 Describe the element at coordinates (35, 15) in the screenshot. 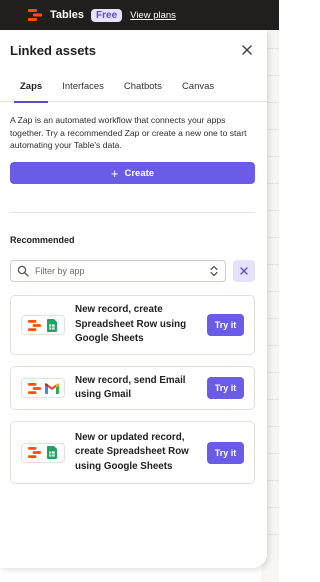

I see `tables-logo-icon` at that location.